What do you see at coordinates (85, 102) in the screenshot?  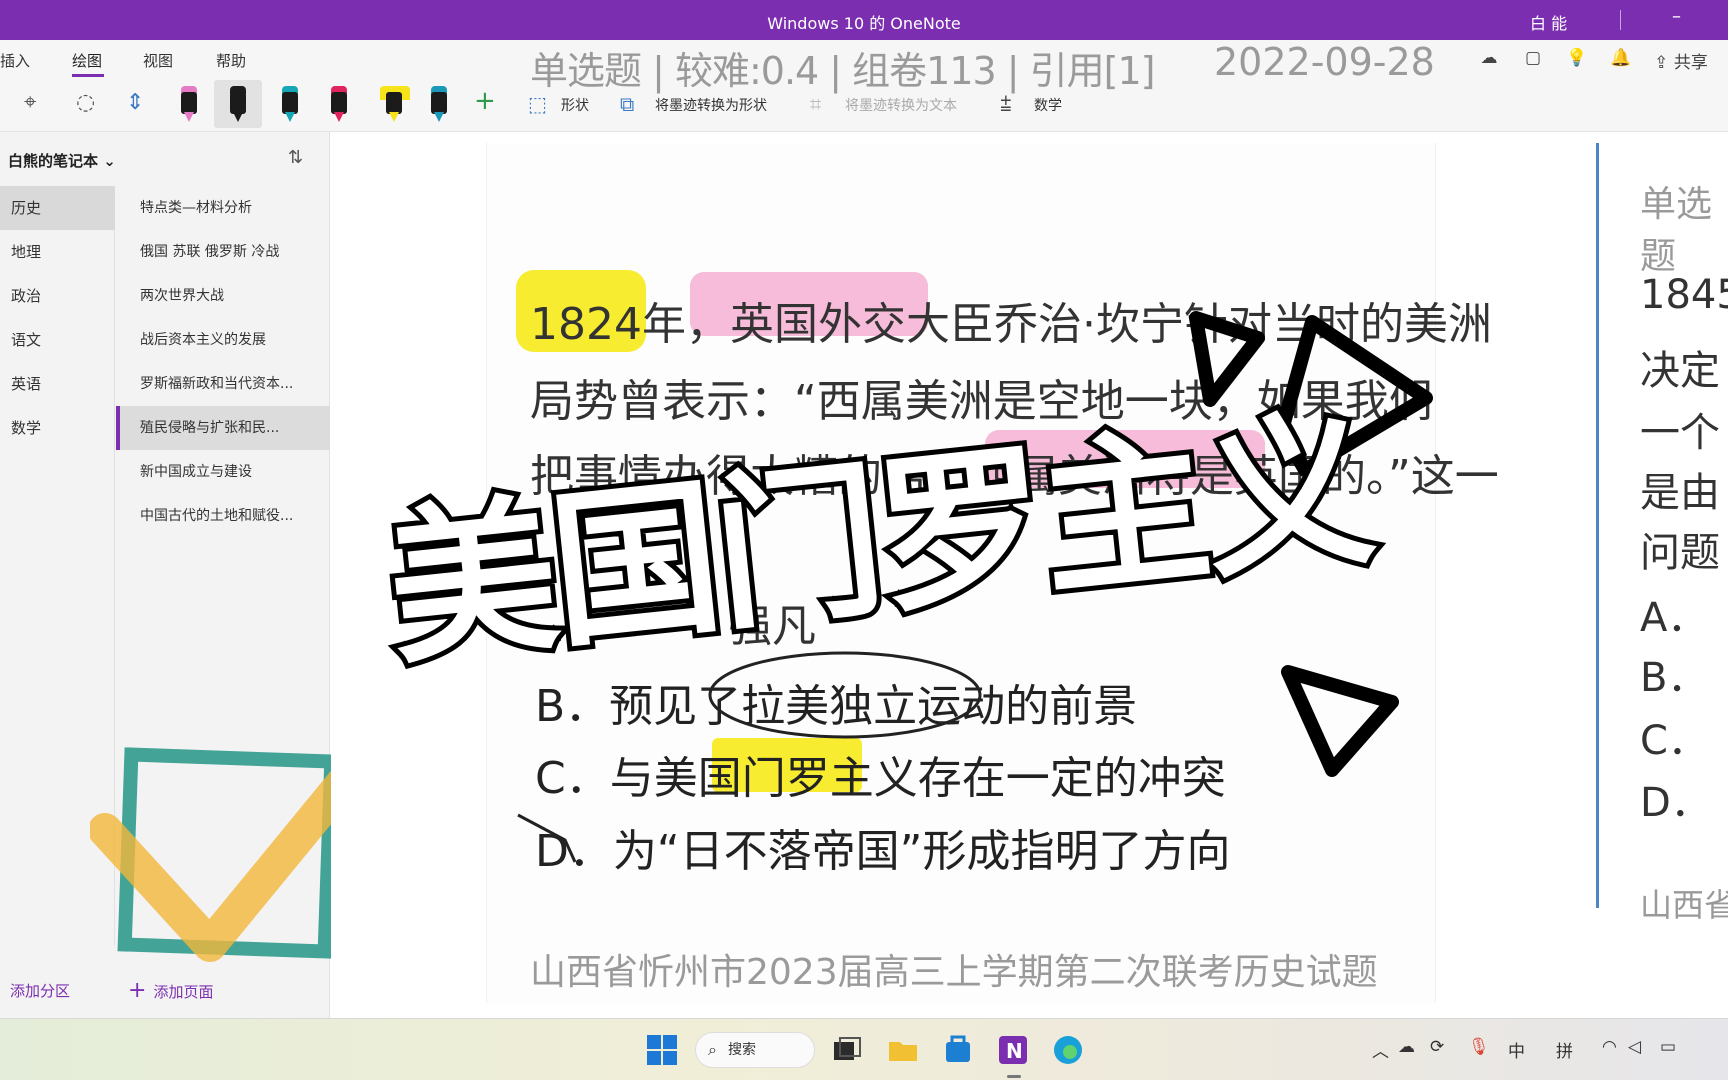 I see `lasso-icon: ◌` at bounding box center [85, 102].